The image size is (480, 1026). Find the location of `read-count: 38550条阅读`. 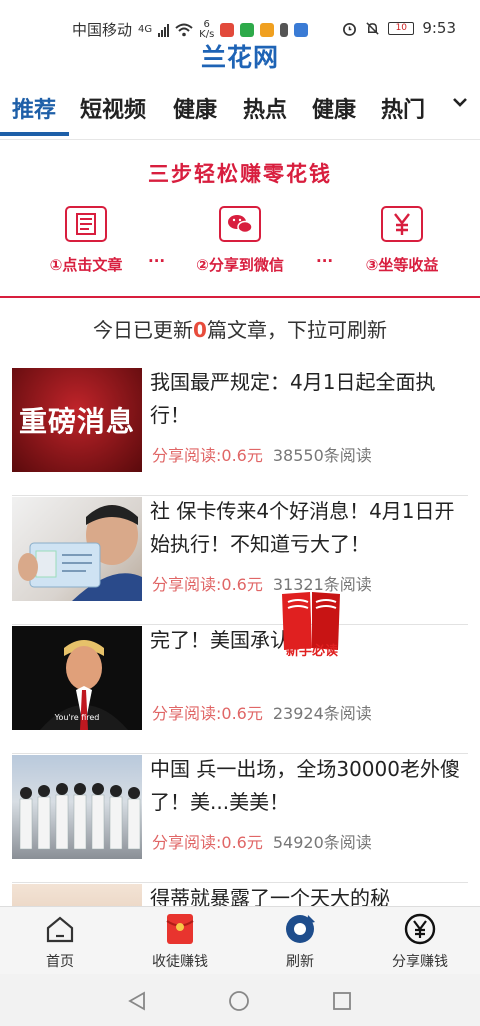

read-count: 38550条阅读 is located at coordinates (322, 455).